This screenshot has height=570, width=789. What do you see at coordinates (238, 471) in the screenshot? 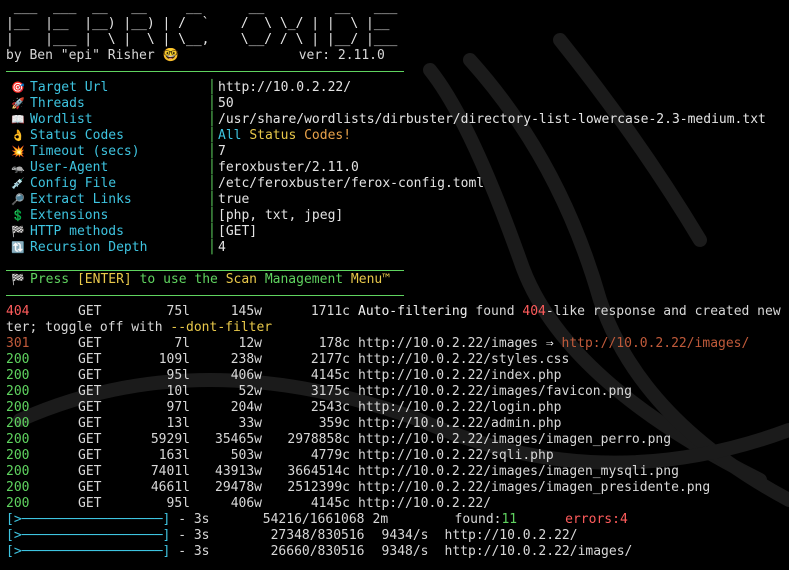
I see `word-count: 43913w` at bounding box center [238, 471].